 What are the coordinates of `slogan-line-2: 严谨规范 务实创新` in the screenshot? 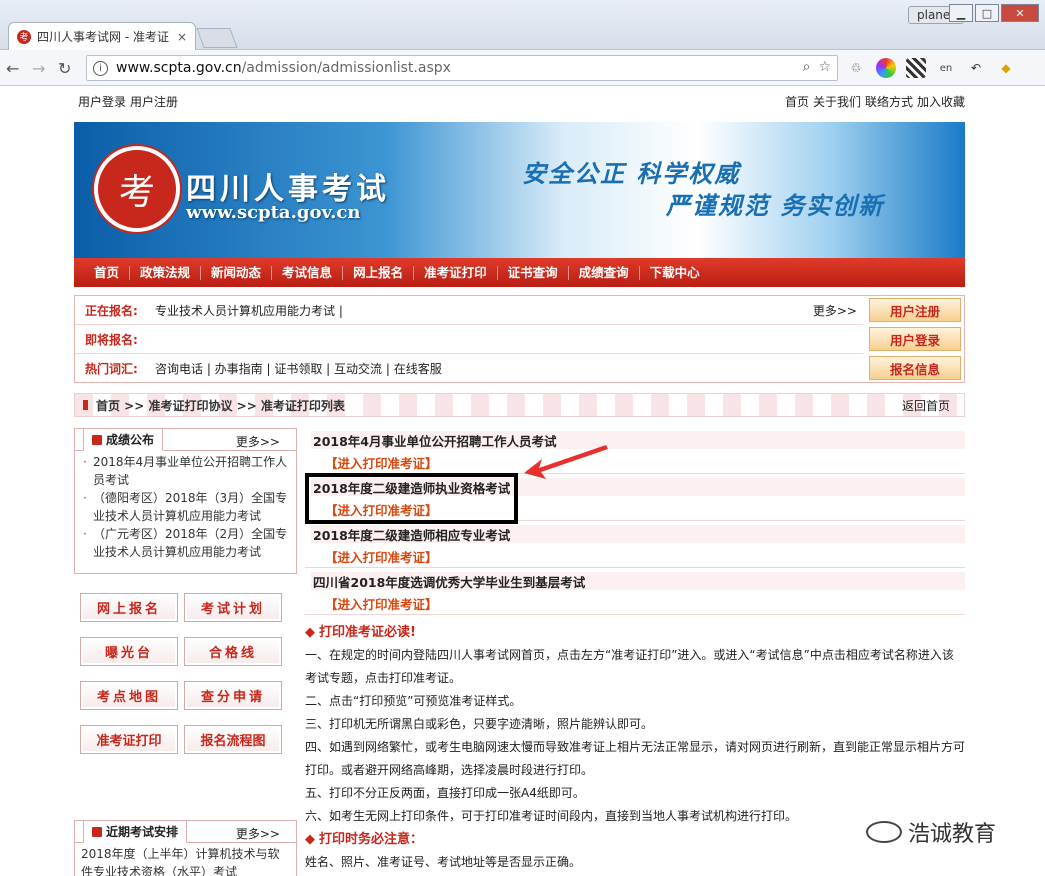 It's located at (775, 206).